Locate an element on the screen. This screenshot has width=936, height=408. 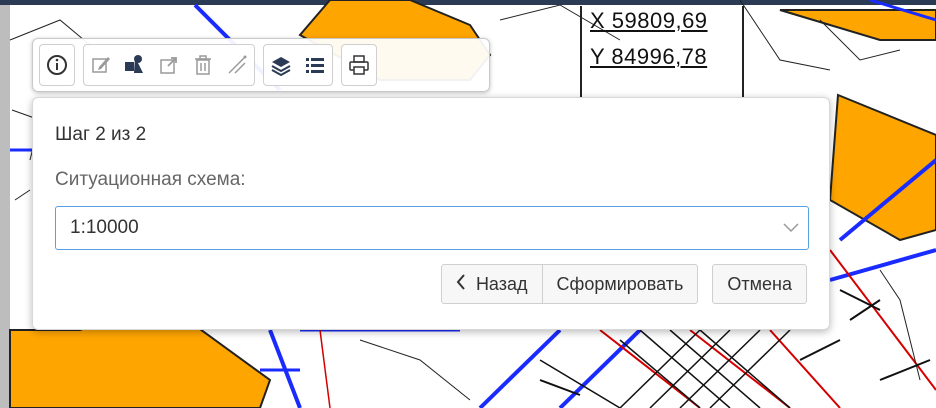
delete-button is located at coordinates (203, 65).